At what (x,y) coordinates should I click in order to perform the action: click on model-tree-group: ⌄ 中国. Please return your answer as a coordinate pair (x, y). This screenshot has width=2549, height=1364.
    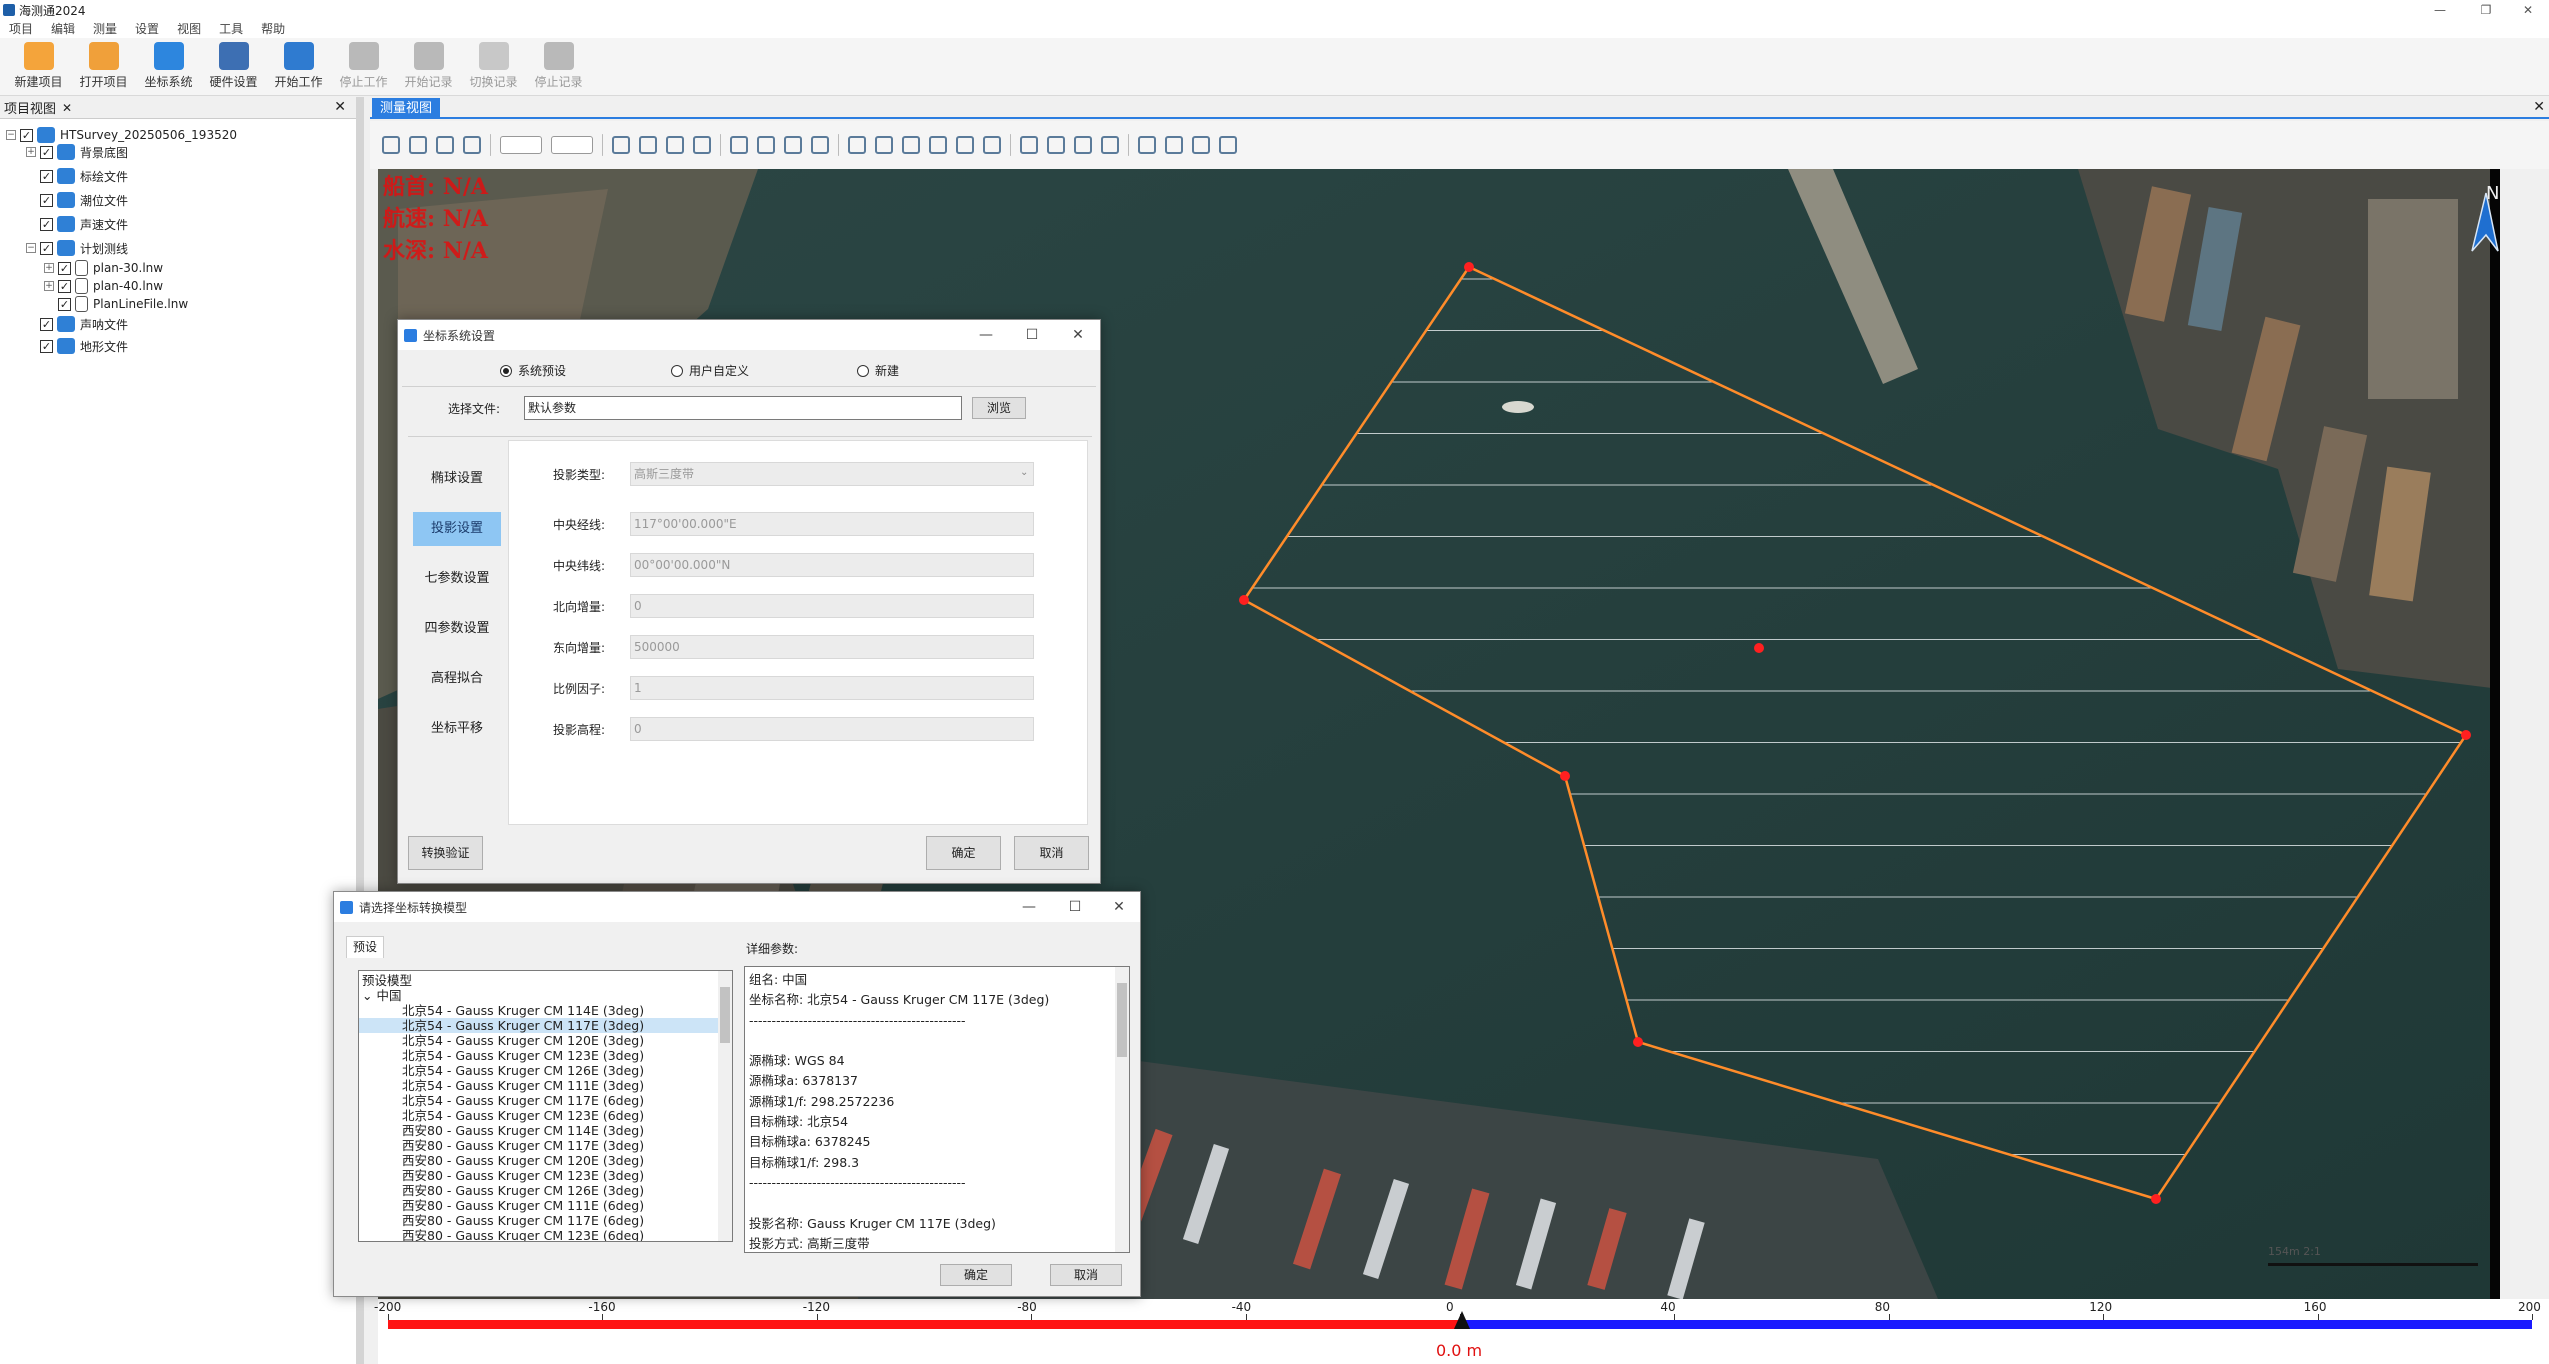
    Looking at the image, I should click on (545, 995).